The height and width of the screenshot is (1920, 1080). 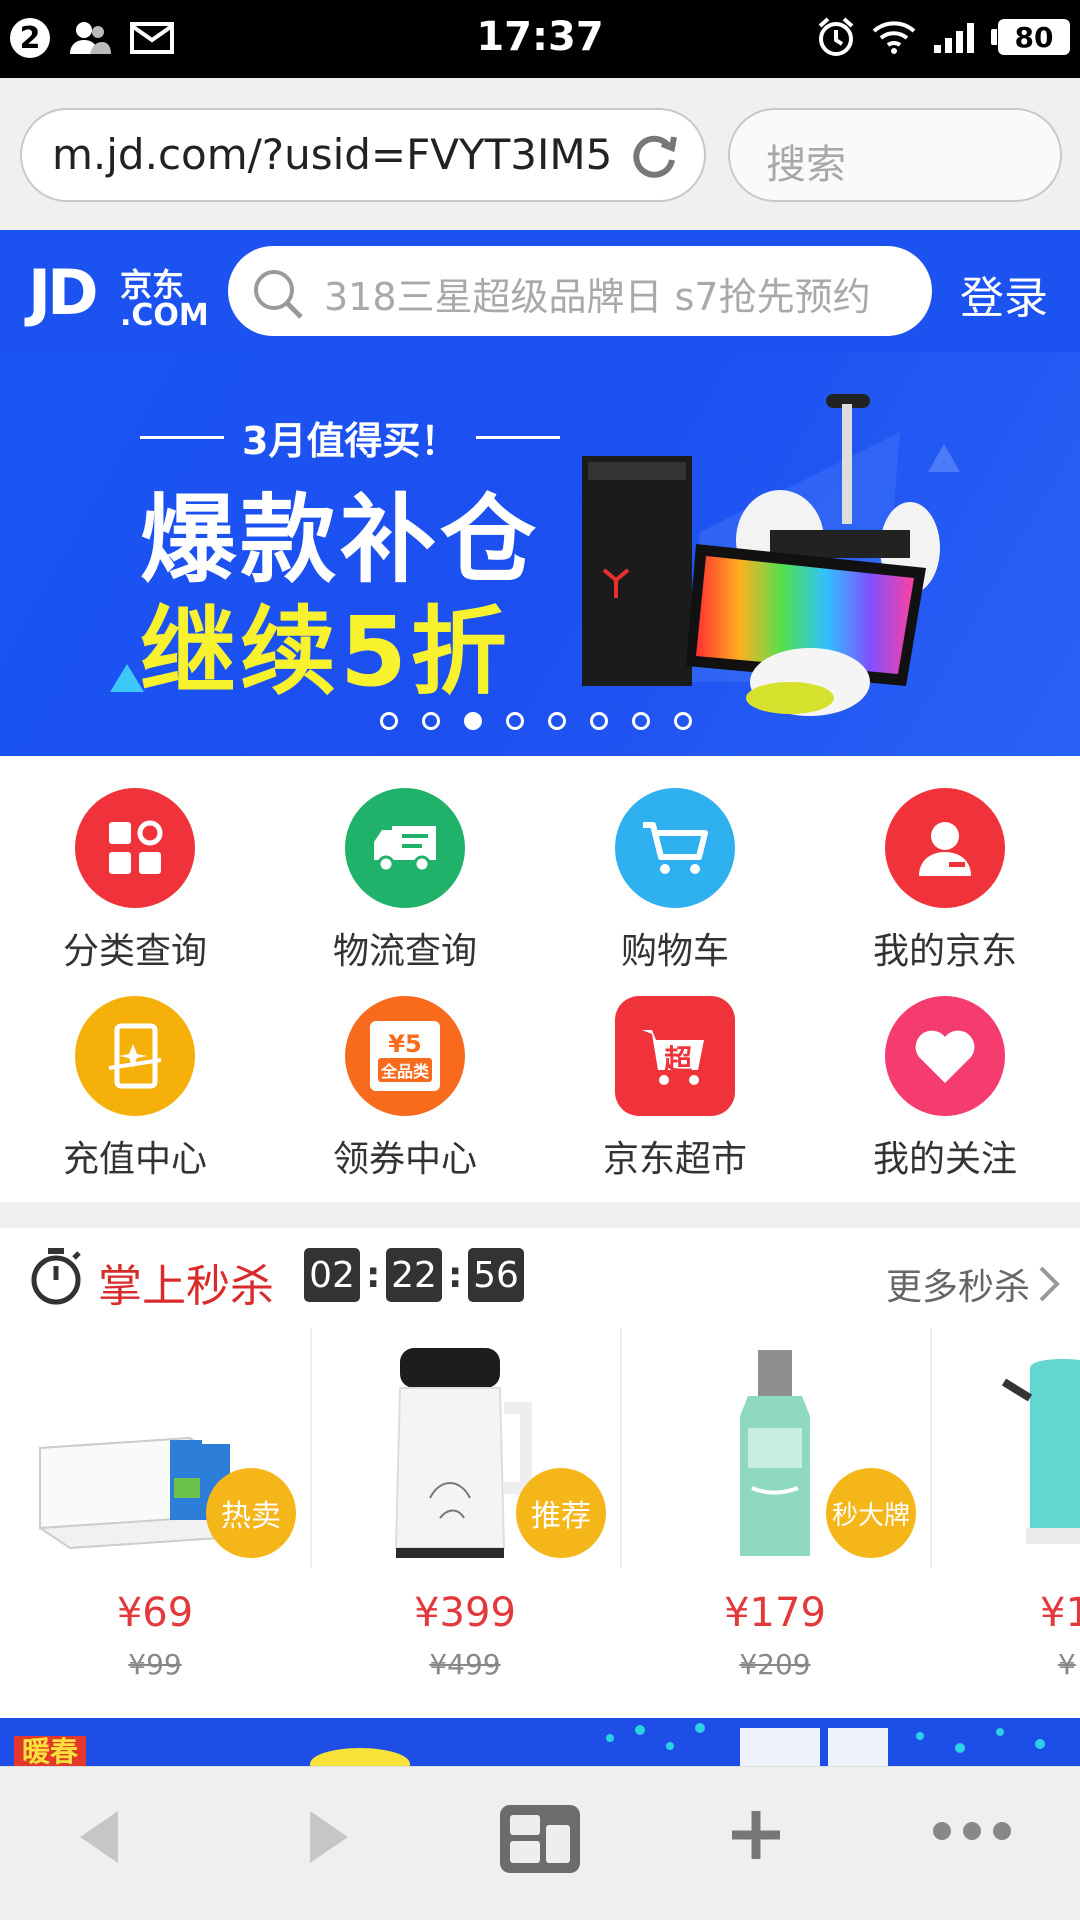 I want to click on promo-strip: 暖春, so click(x=540, y=1742).